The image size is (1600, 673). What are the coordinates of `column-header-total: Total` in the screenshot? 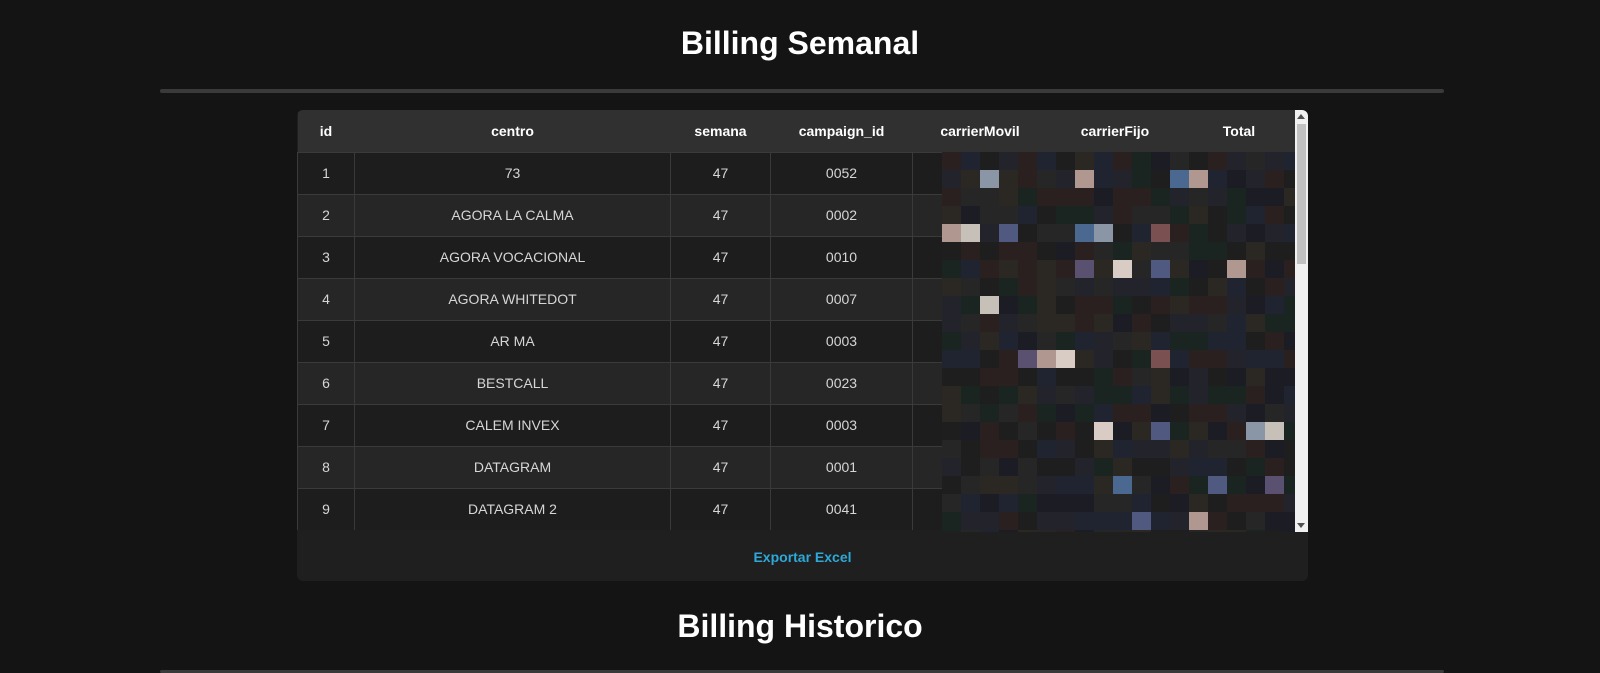 It's located at (1239, 131).